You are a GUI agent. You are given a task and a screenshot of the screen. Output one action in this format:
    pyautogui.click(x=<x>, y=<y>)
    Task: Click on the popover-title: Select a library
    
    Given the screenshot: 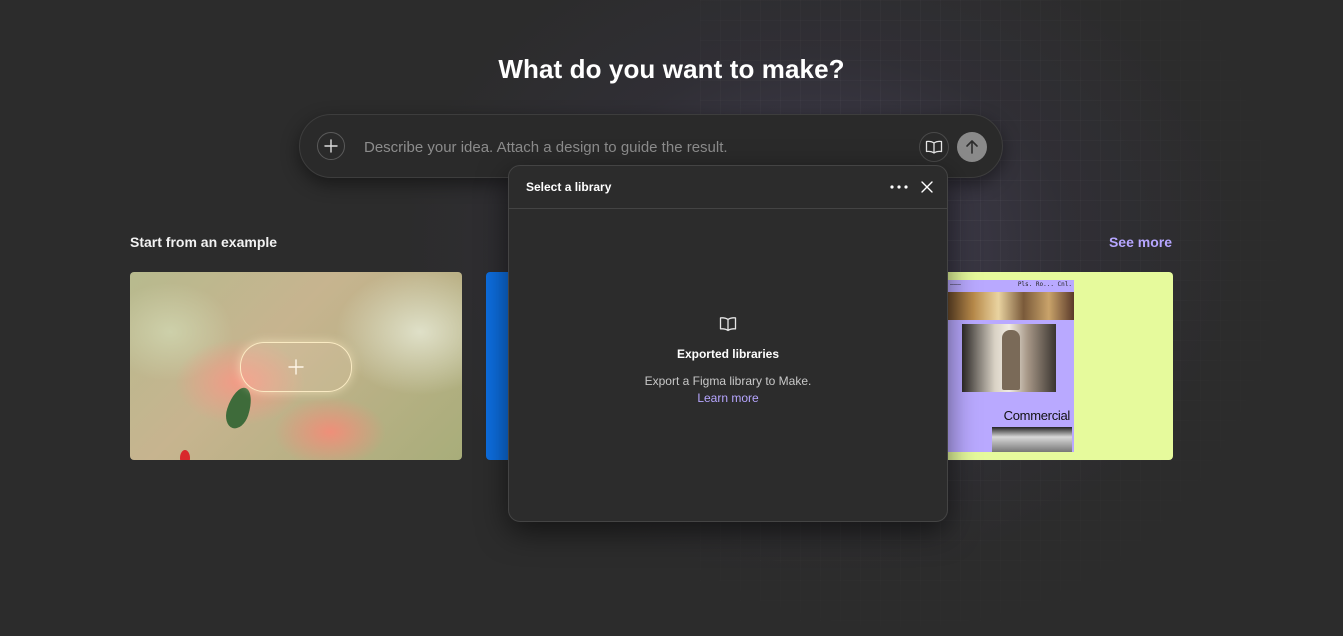 What is the action you would take?
    pyautogui.click(x=569, y=187)
    